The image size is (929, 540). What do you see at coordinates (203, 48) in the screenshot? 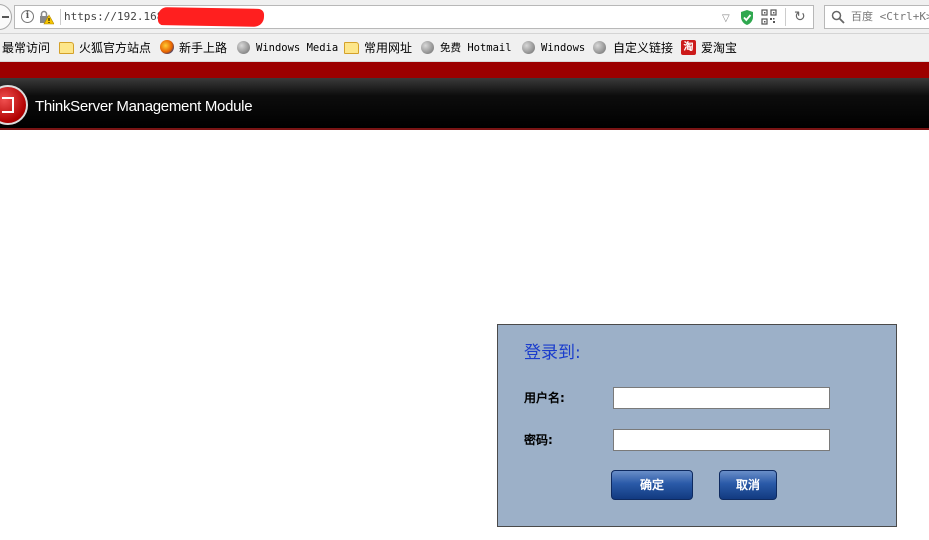
I see `bookmark-getting-started: 新手上路` at bounding box center [203, 48].